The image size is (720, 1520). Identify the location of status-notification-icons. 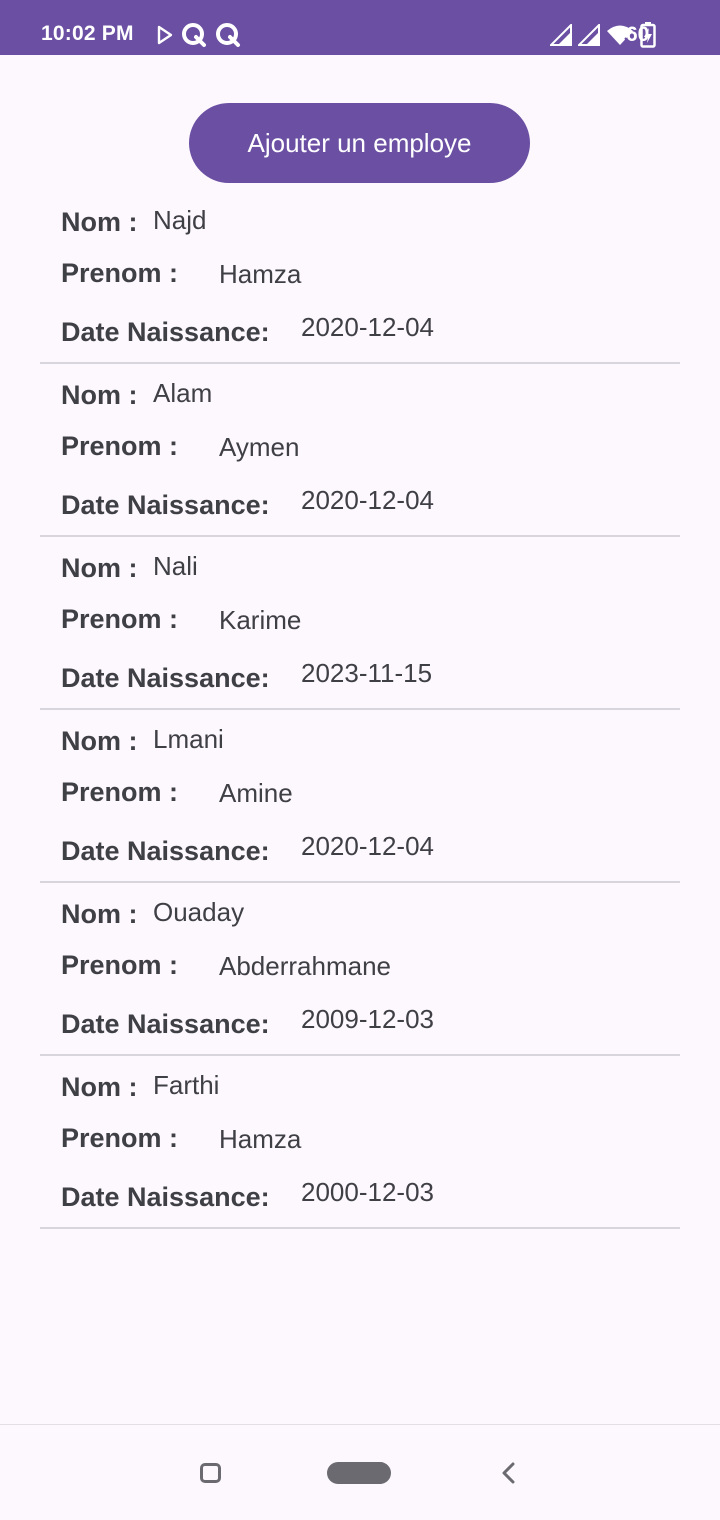
(199, 35).